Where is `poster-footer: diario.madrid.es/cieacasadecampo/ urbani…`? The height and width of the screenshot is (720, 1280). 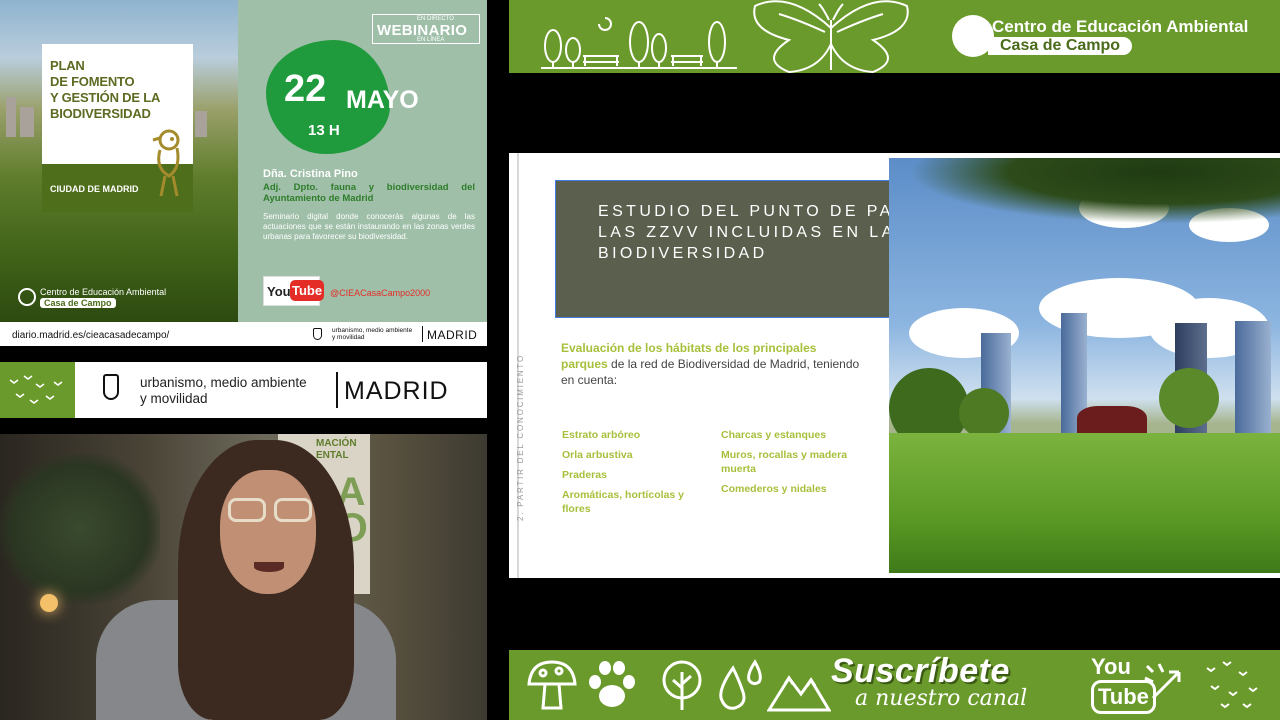
poster-footer: diario.madrid.es/cieacasadecampo/ urbani… is located at coordinates (243, 334).